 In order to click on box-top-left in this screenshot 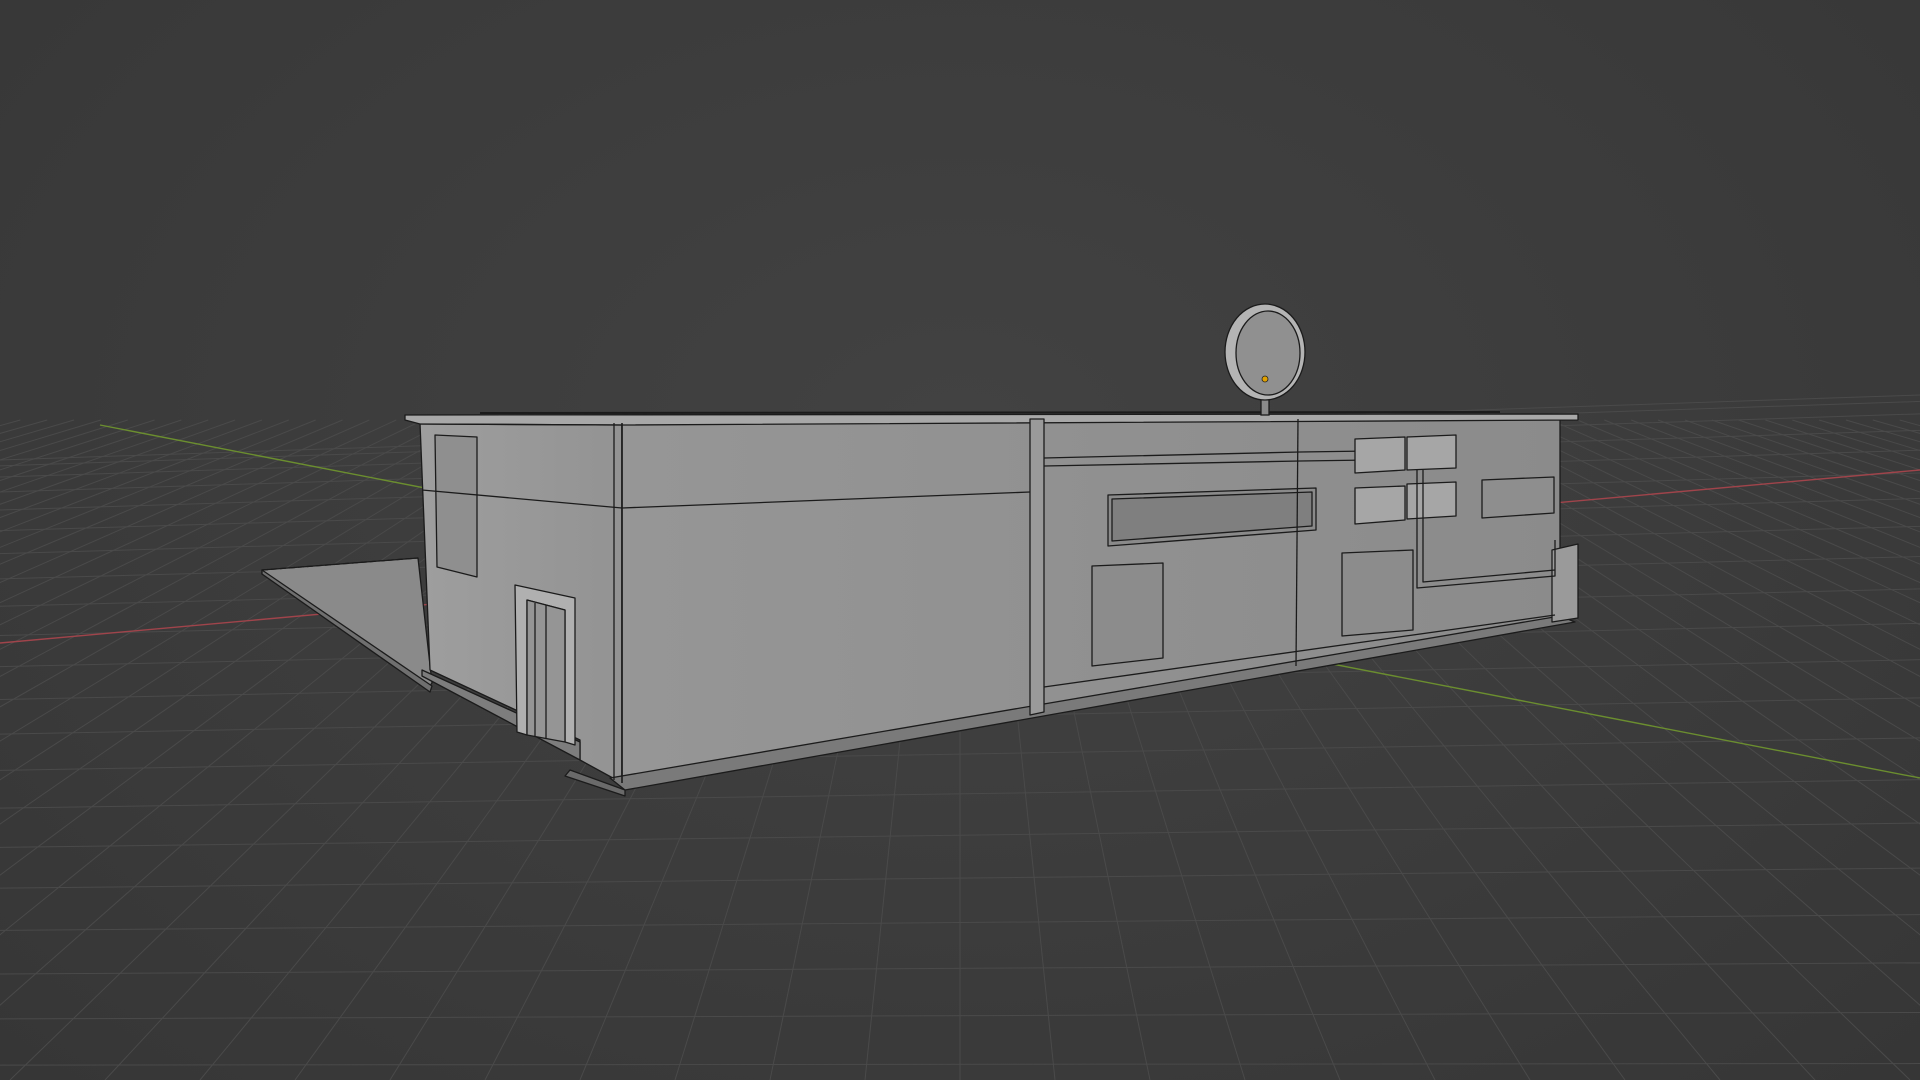, I will do `click(1380, 455)`.